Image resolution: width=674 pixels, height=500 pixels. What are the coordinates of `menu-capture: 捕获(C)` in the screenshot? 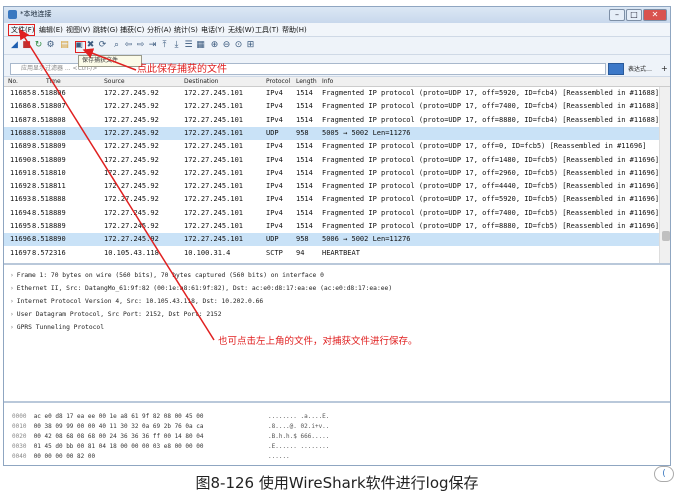 It's located at (132, 30).